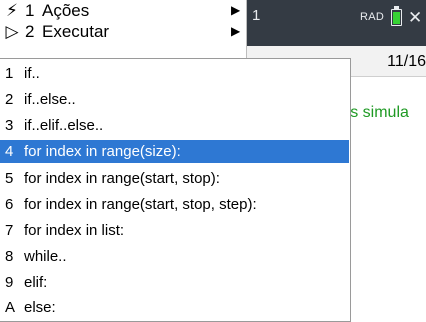  I want to click on submenu-item-for-range-start-stop: 5 for index in range(start, stop):, so click(174, 178).